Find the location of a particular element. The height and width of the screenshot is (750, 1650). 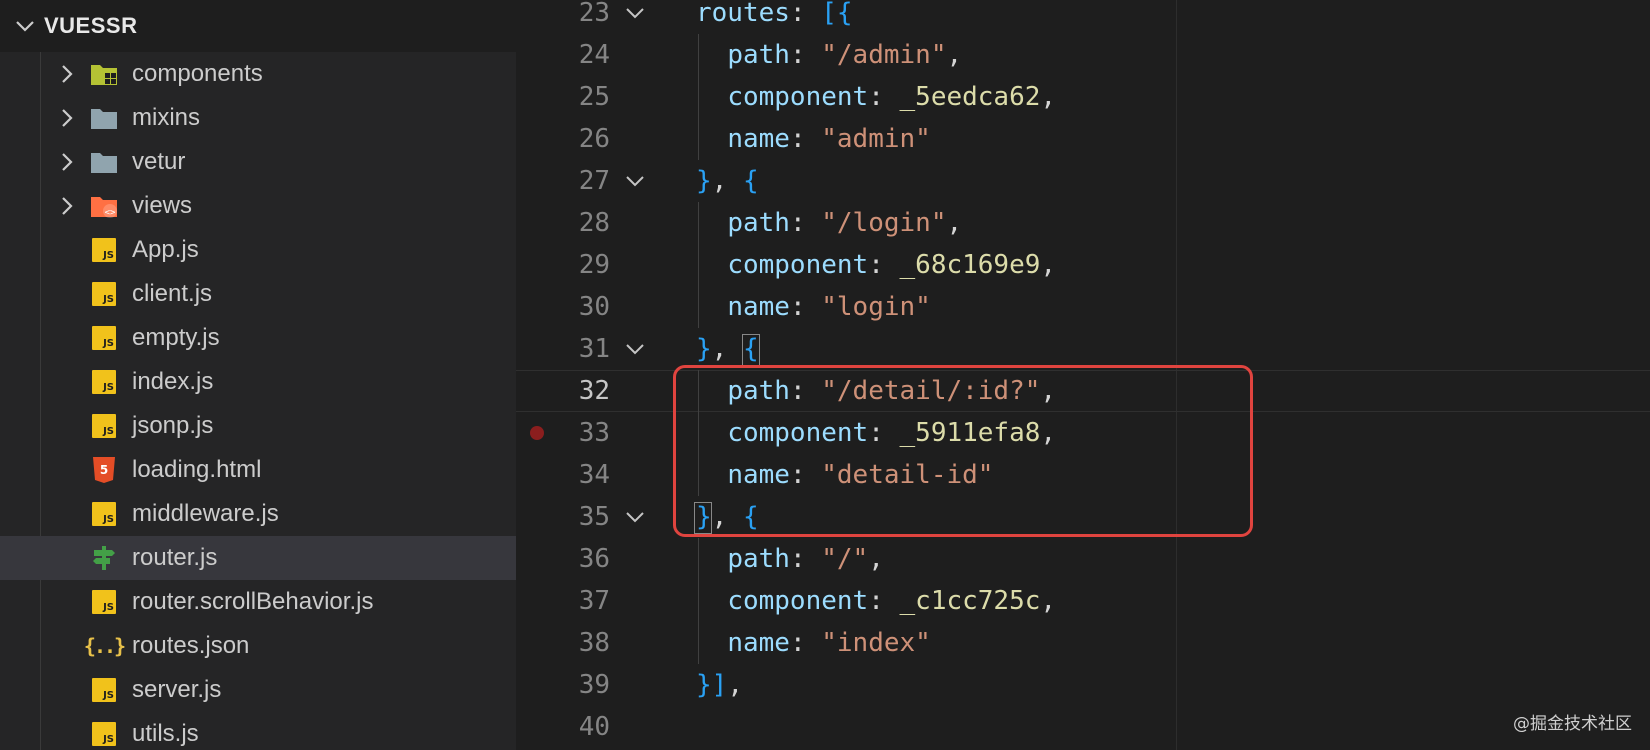

tree-item-components: components is located at coordinates (258, 74).